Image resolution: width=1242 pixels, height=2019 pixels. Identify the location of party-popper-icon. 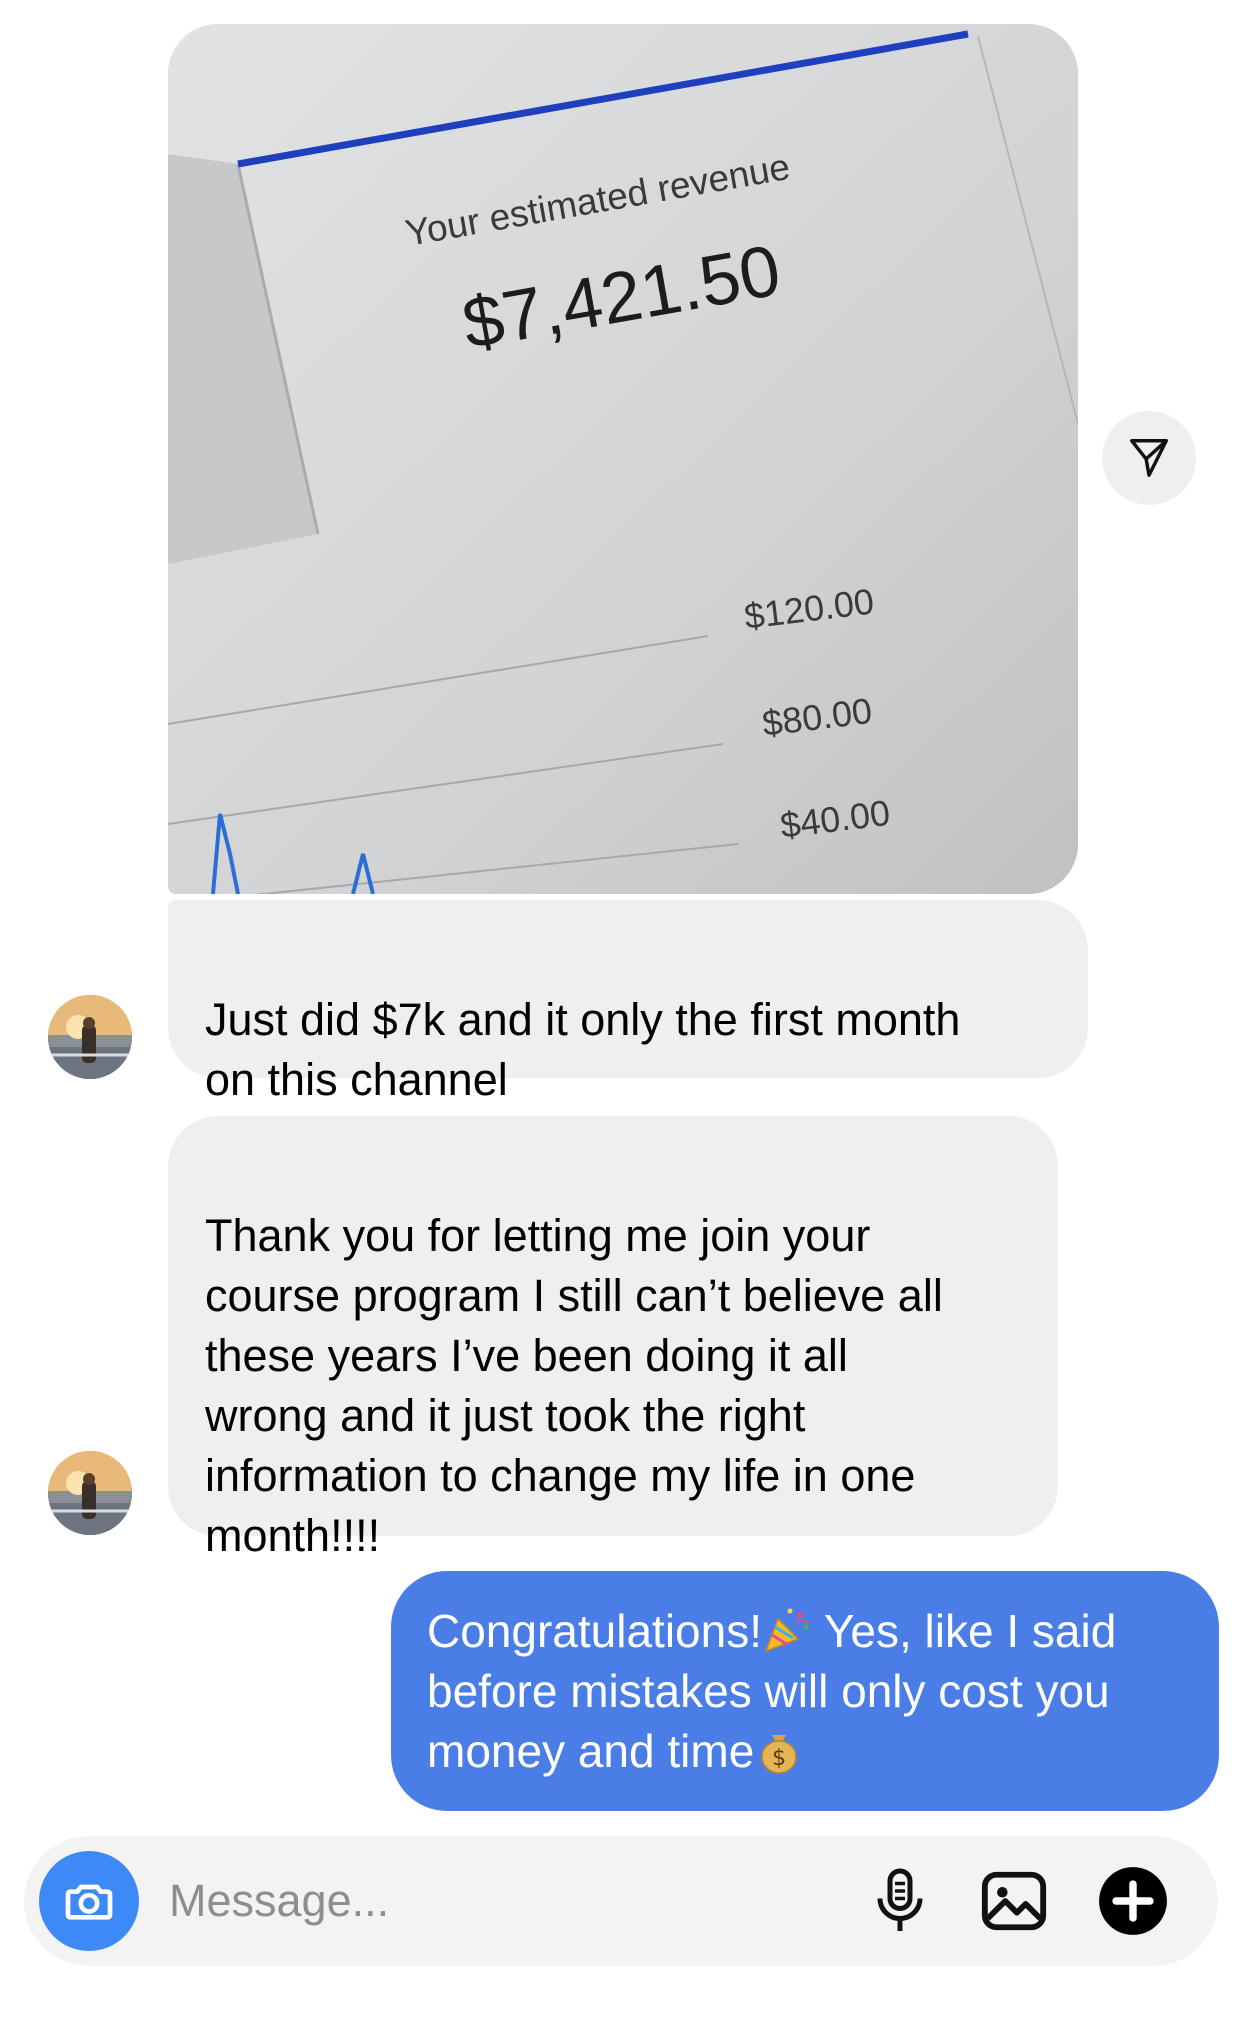
(786, 1630).